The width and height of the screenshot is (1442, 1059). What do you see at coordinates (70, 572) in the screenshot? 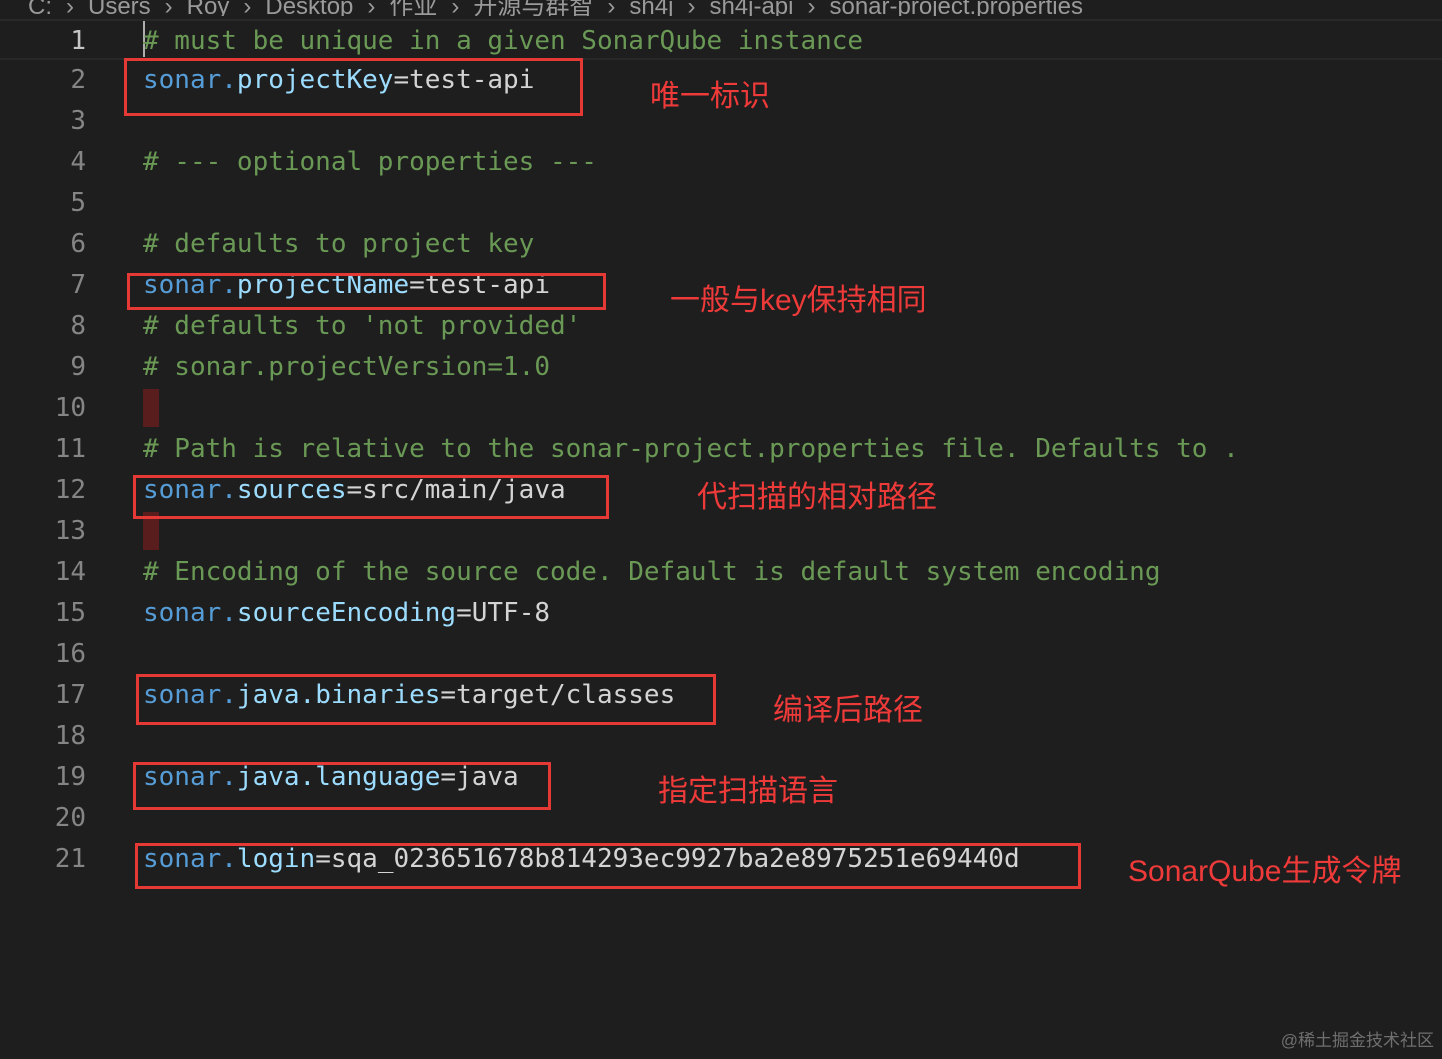
I see `line-number: 14` at bounding box center [70, 572].